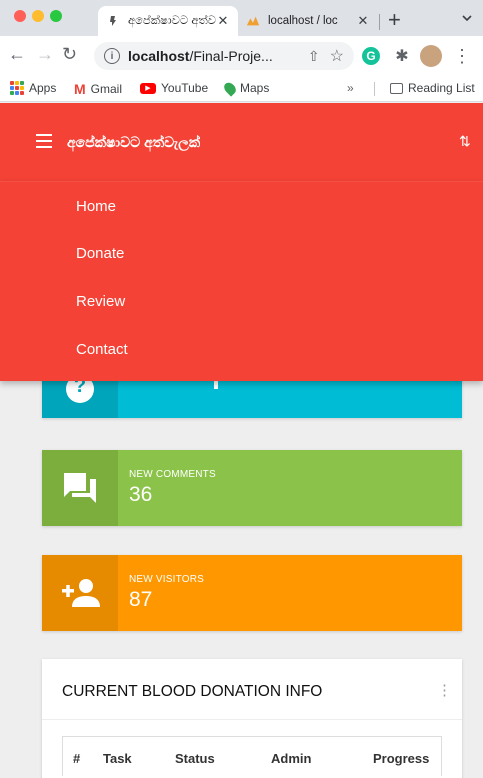  I want to click on table-header: # Task Status Admin Progress, so click(252, 756).